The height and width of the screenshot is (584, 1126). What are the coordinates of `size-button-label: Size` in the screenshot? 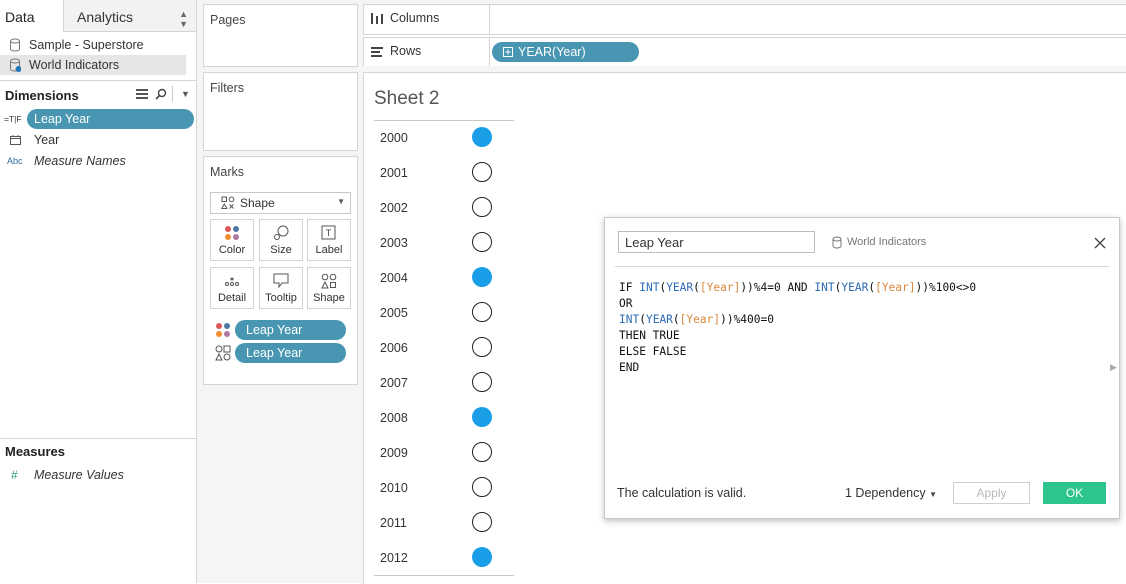 It's located at (281, 250).